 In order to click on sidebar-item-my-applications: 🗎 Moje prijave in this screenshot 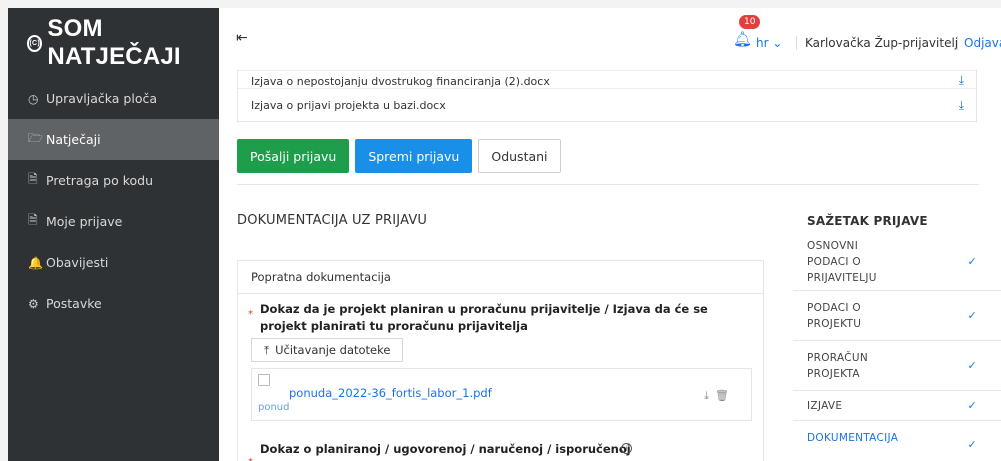, I will do `click(113, 221)`.